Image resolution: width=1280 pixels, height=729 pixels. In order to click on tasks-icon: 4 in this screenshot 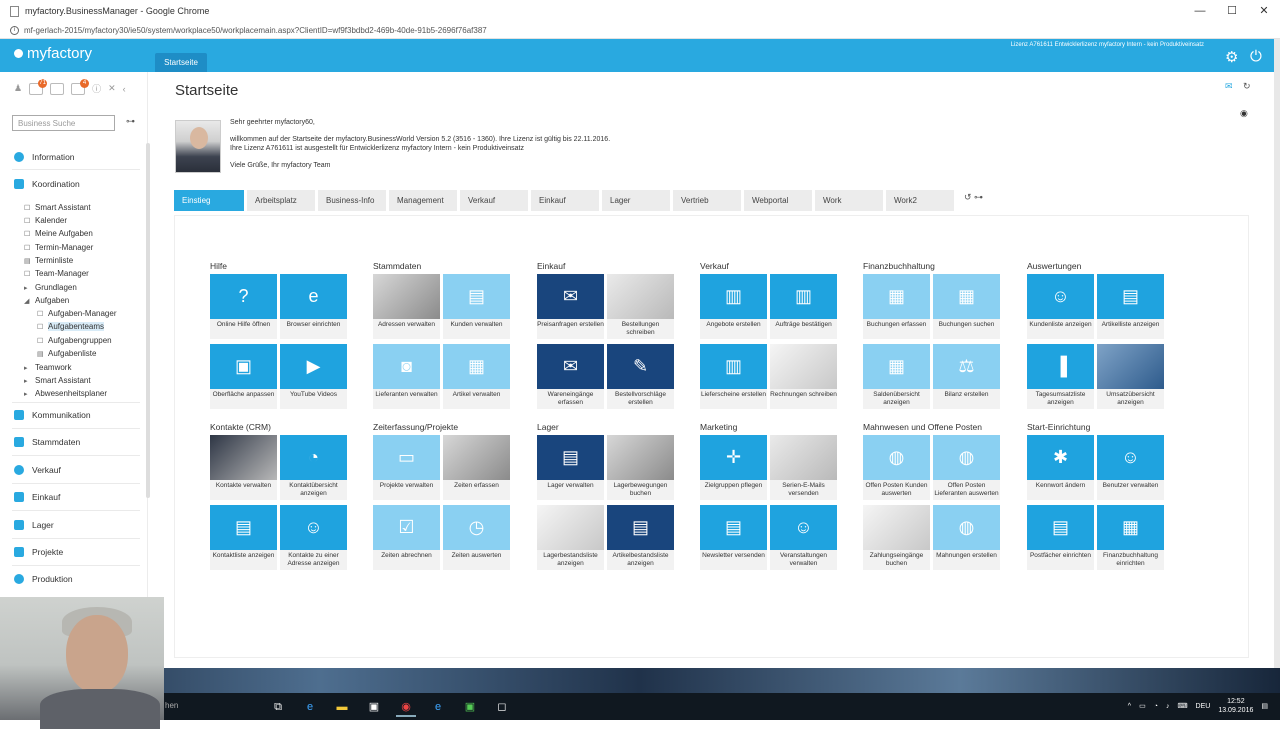, I will do `click(80, 86)`.